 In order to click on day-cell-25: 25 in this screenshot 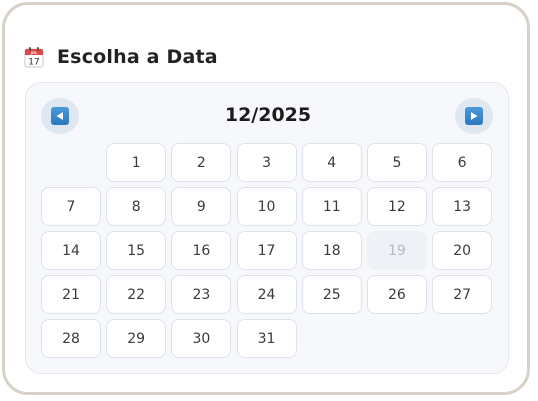, I will do `click(331, 294)`.